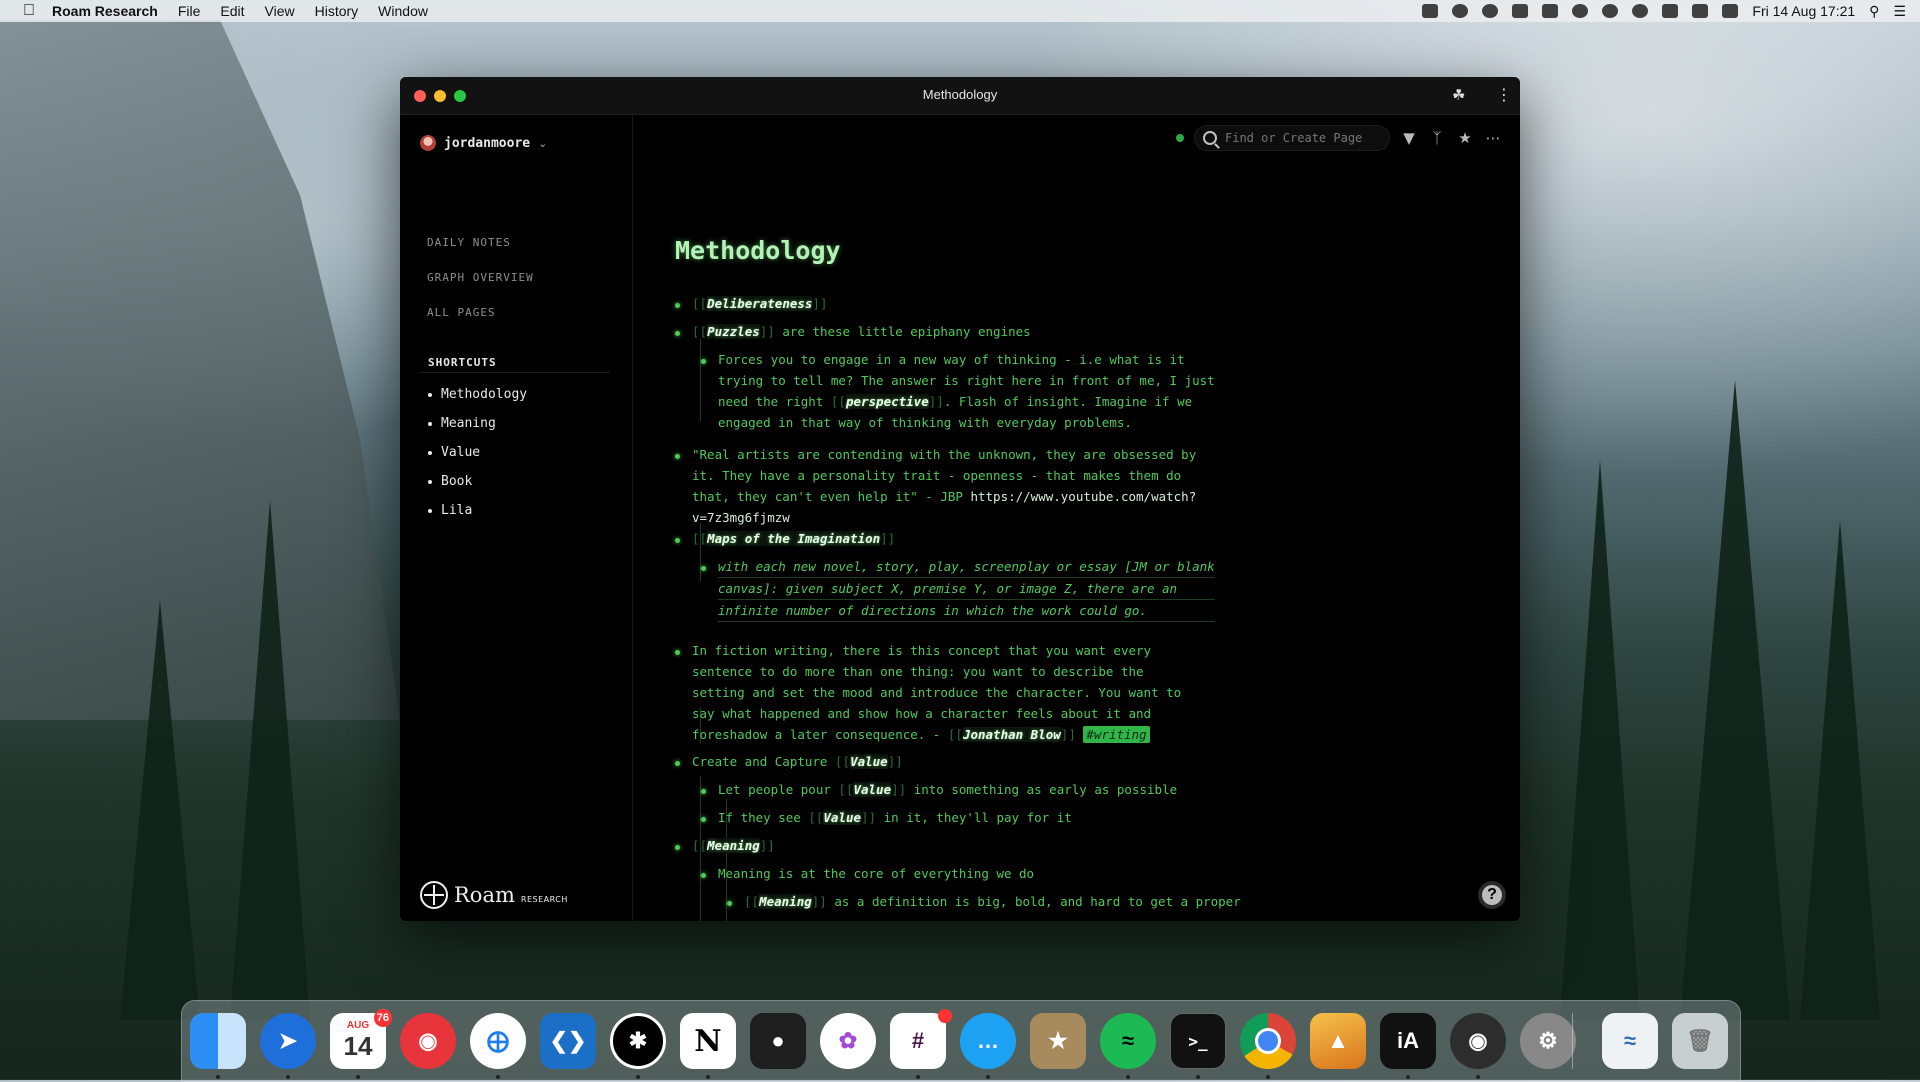 This screenshot has height=1082, width=1920. What do you see at coordinates (1430, 11) in the screenshot?
I see `status-app-icon` at bounding box center [1430, 11].